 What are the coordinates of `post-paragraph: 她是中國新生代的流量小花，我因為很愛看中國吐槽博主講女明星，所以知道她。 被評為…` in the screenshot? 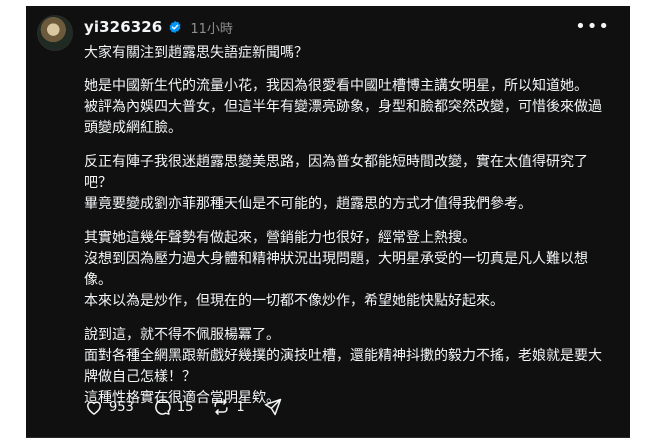 It's located at (343, 107).